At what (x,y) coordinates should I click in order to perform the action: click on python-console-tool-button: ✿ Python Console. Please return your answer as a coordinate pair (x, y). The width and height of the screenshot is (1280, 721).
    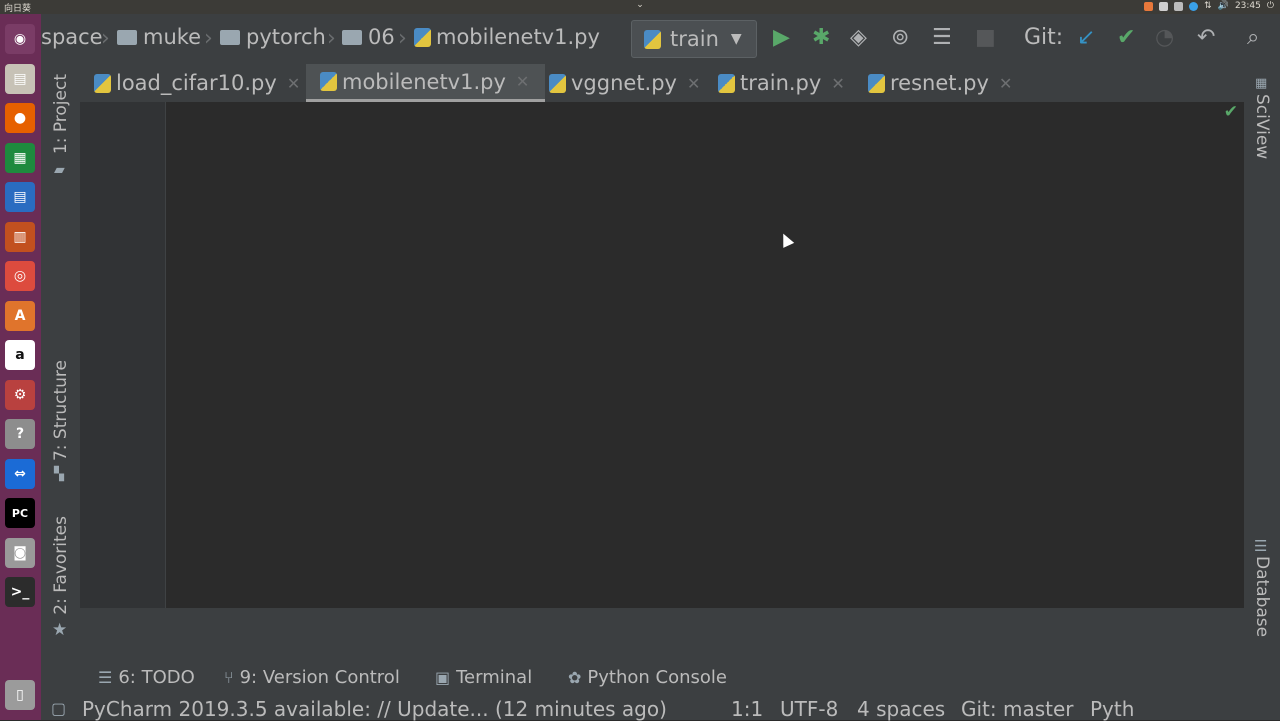
    Looking at the image, I should click on (647, 677).